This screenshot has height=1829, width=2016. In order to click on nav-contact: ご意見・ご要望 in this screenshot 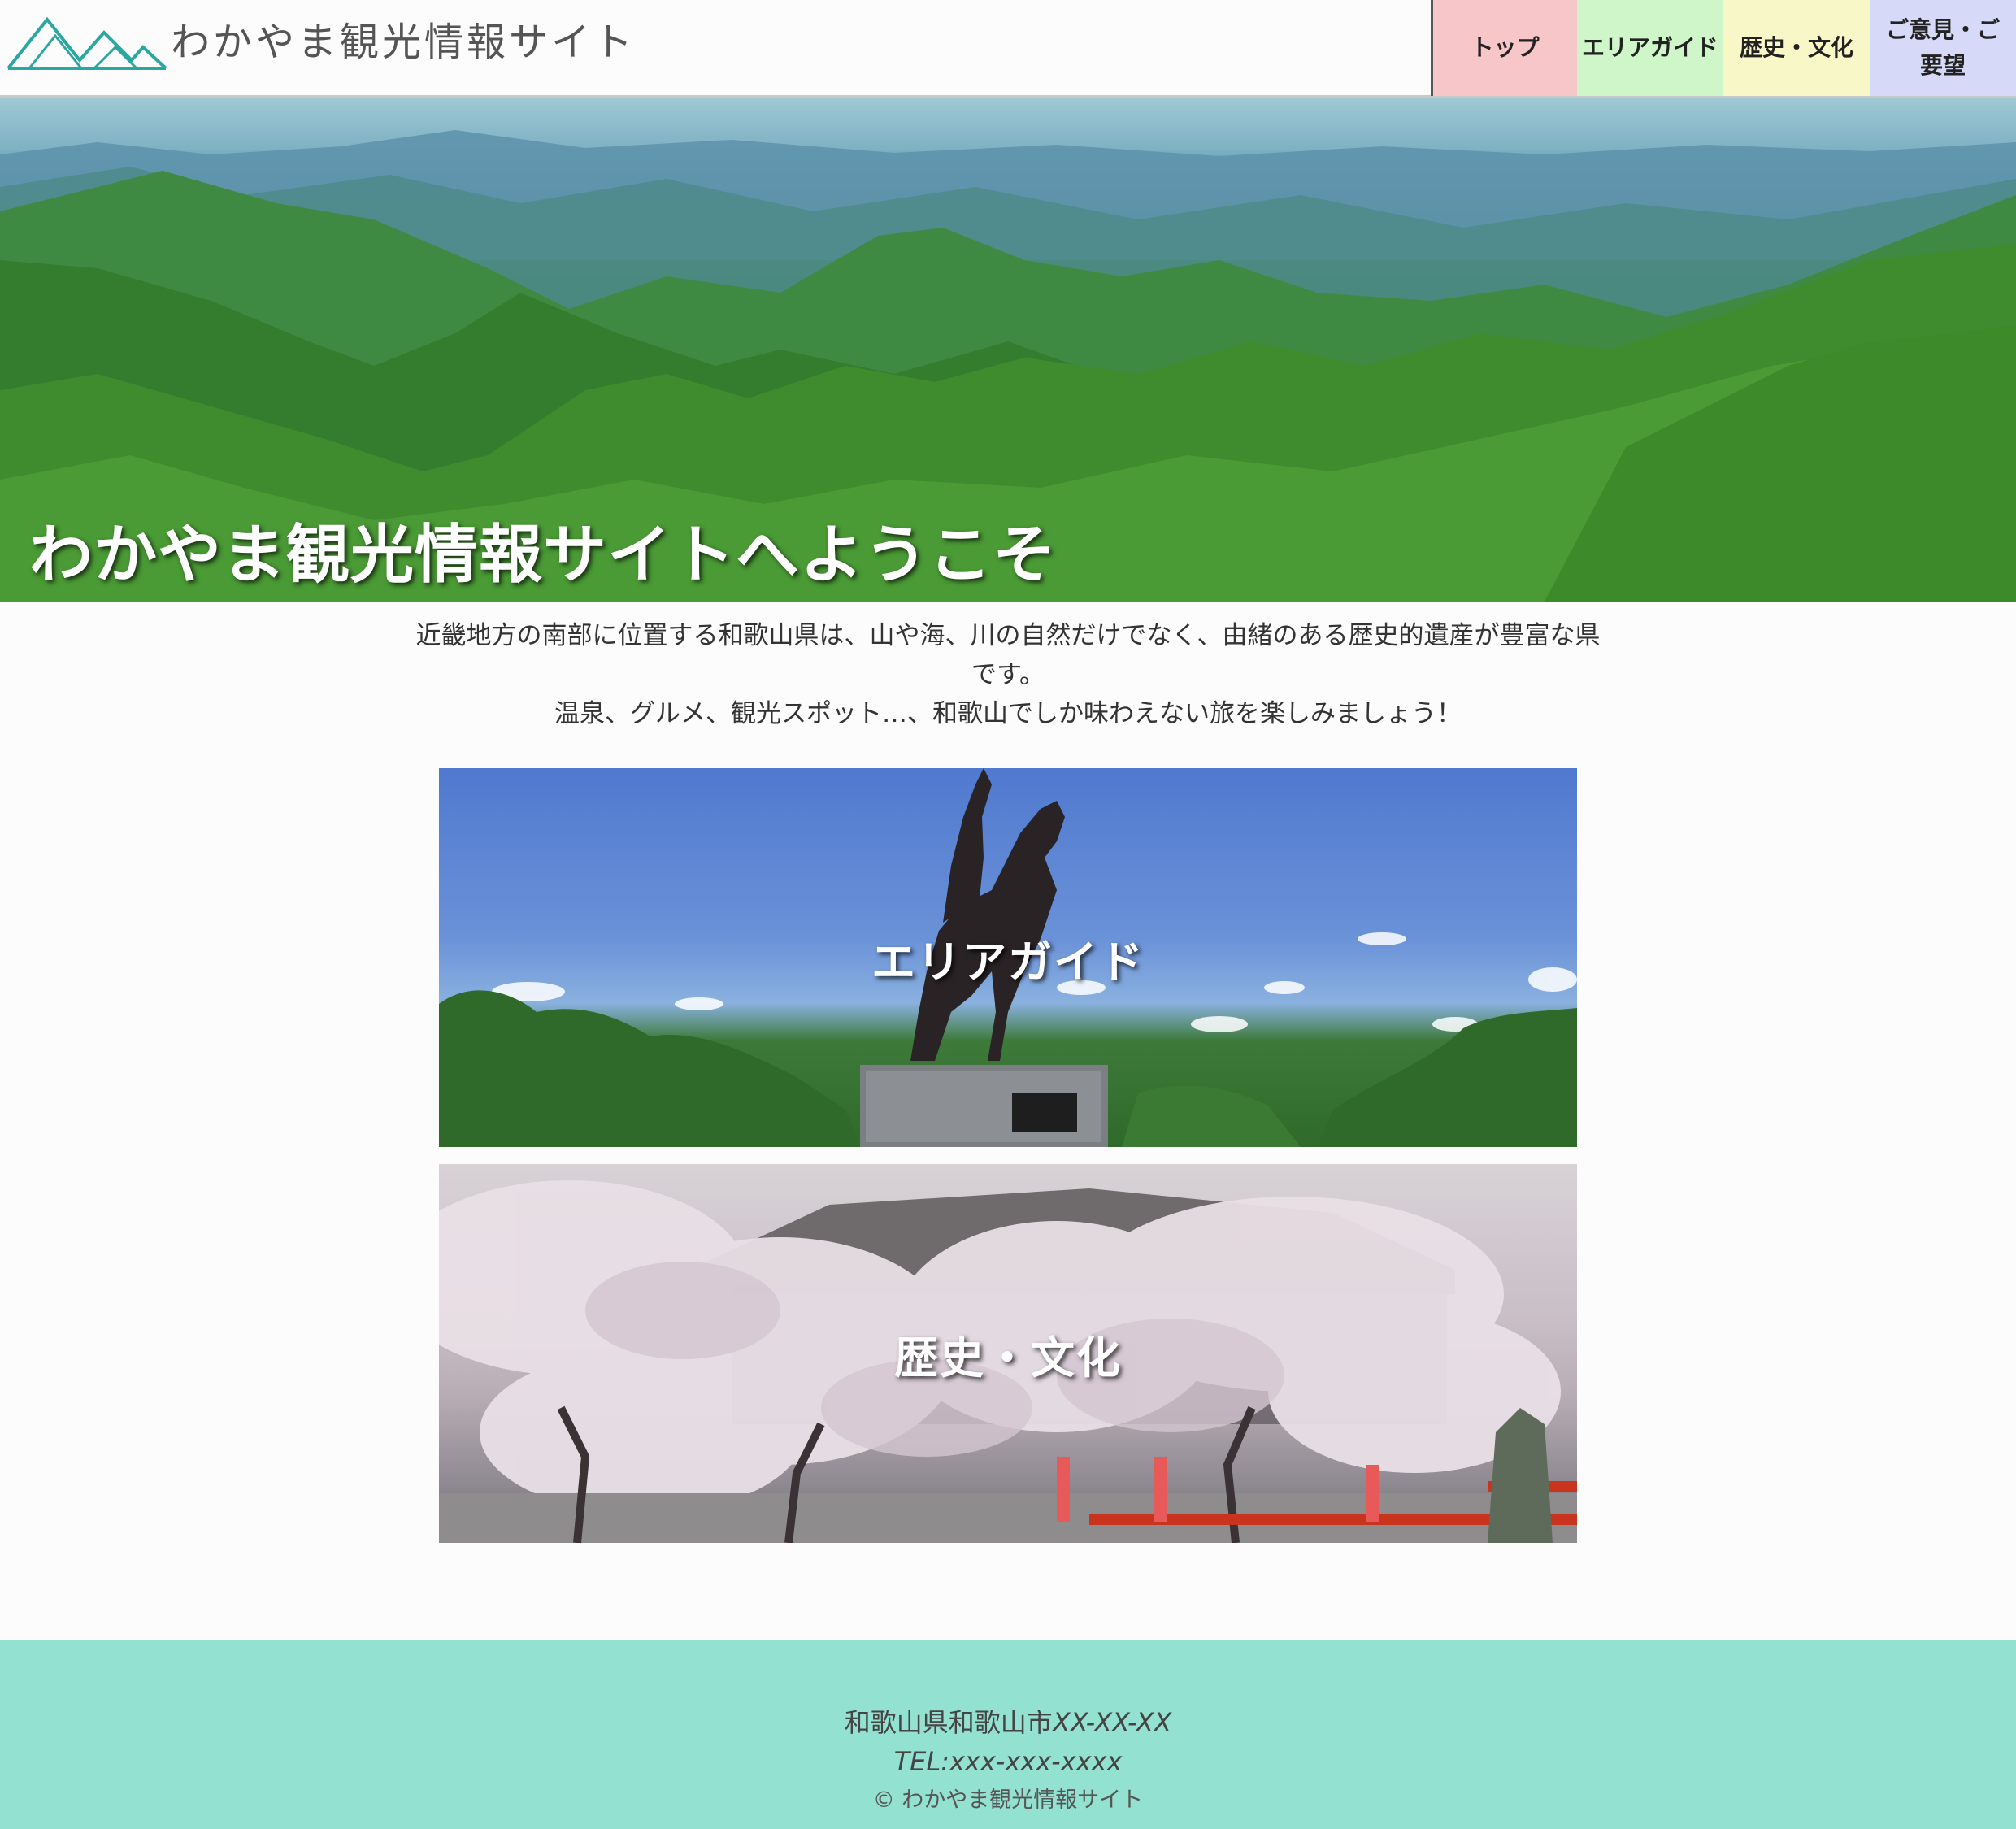, I will do `click(1943, 48)`.